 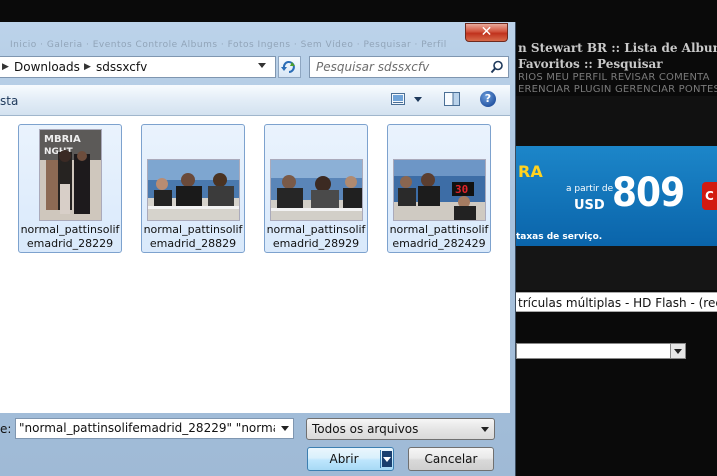 I want to click on banner-currency: USD, so click(x=589, y=205).